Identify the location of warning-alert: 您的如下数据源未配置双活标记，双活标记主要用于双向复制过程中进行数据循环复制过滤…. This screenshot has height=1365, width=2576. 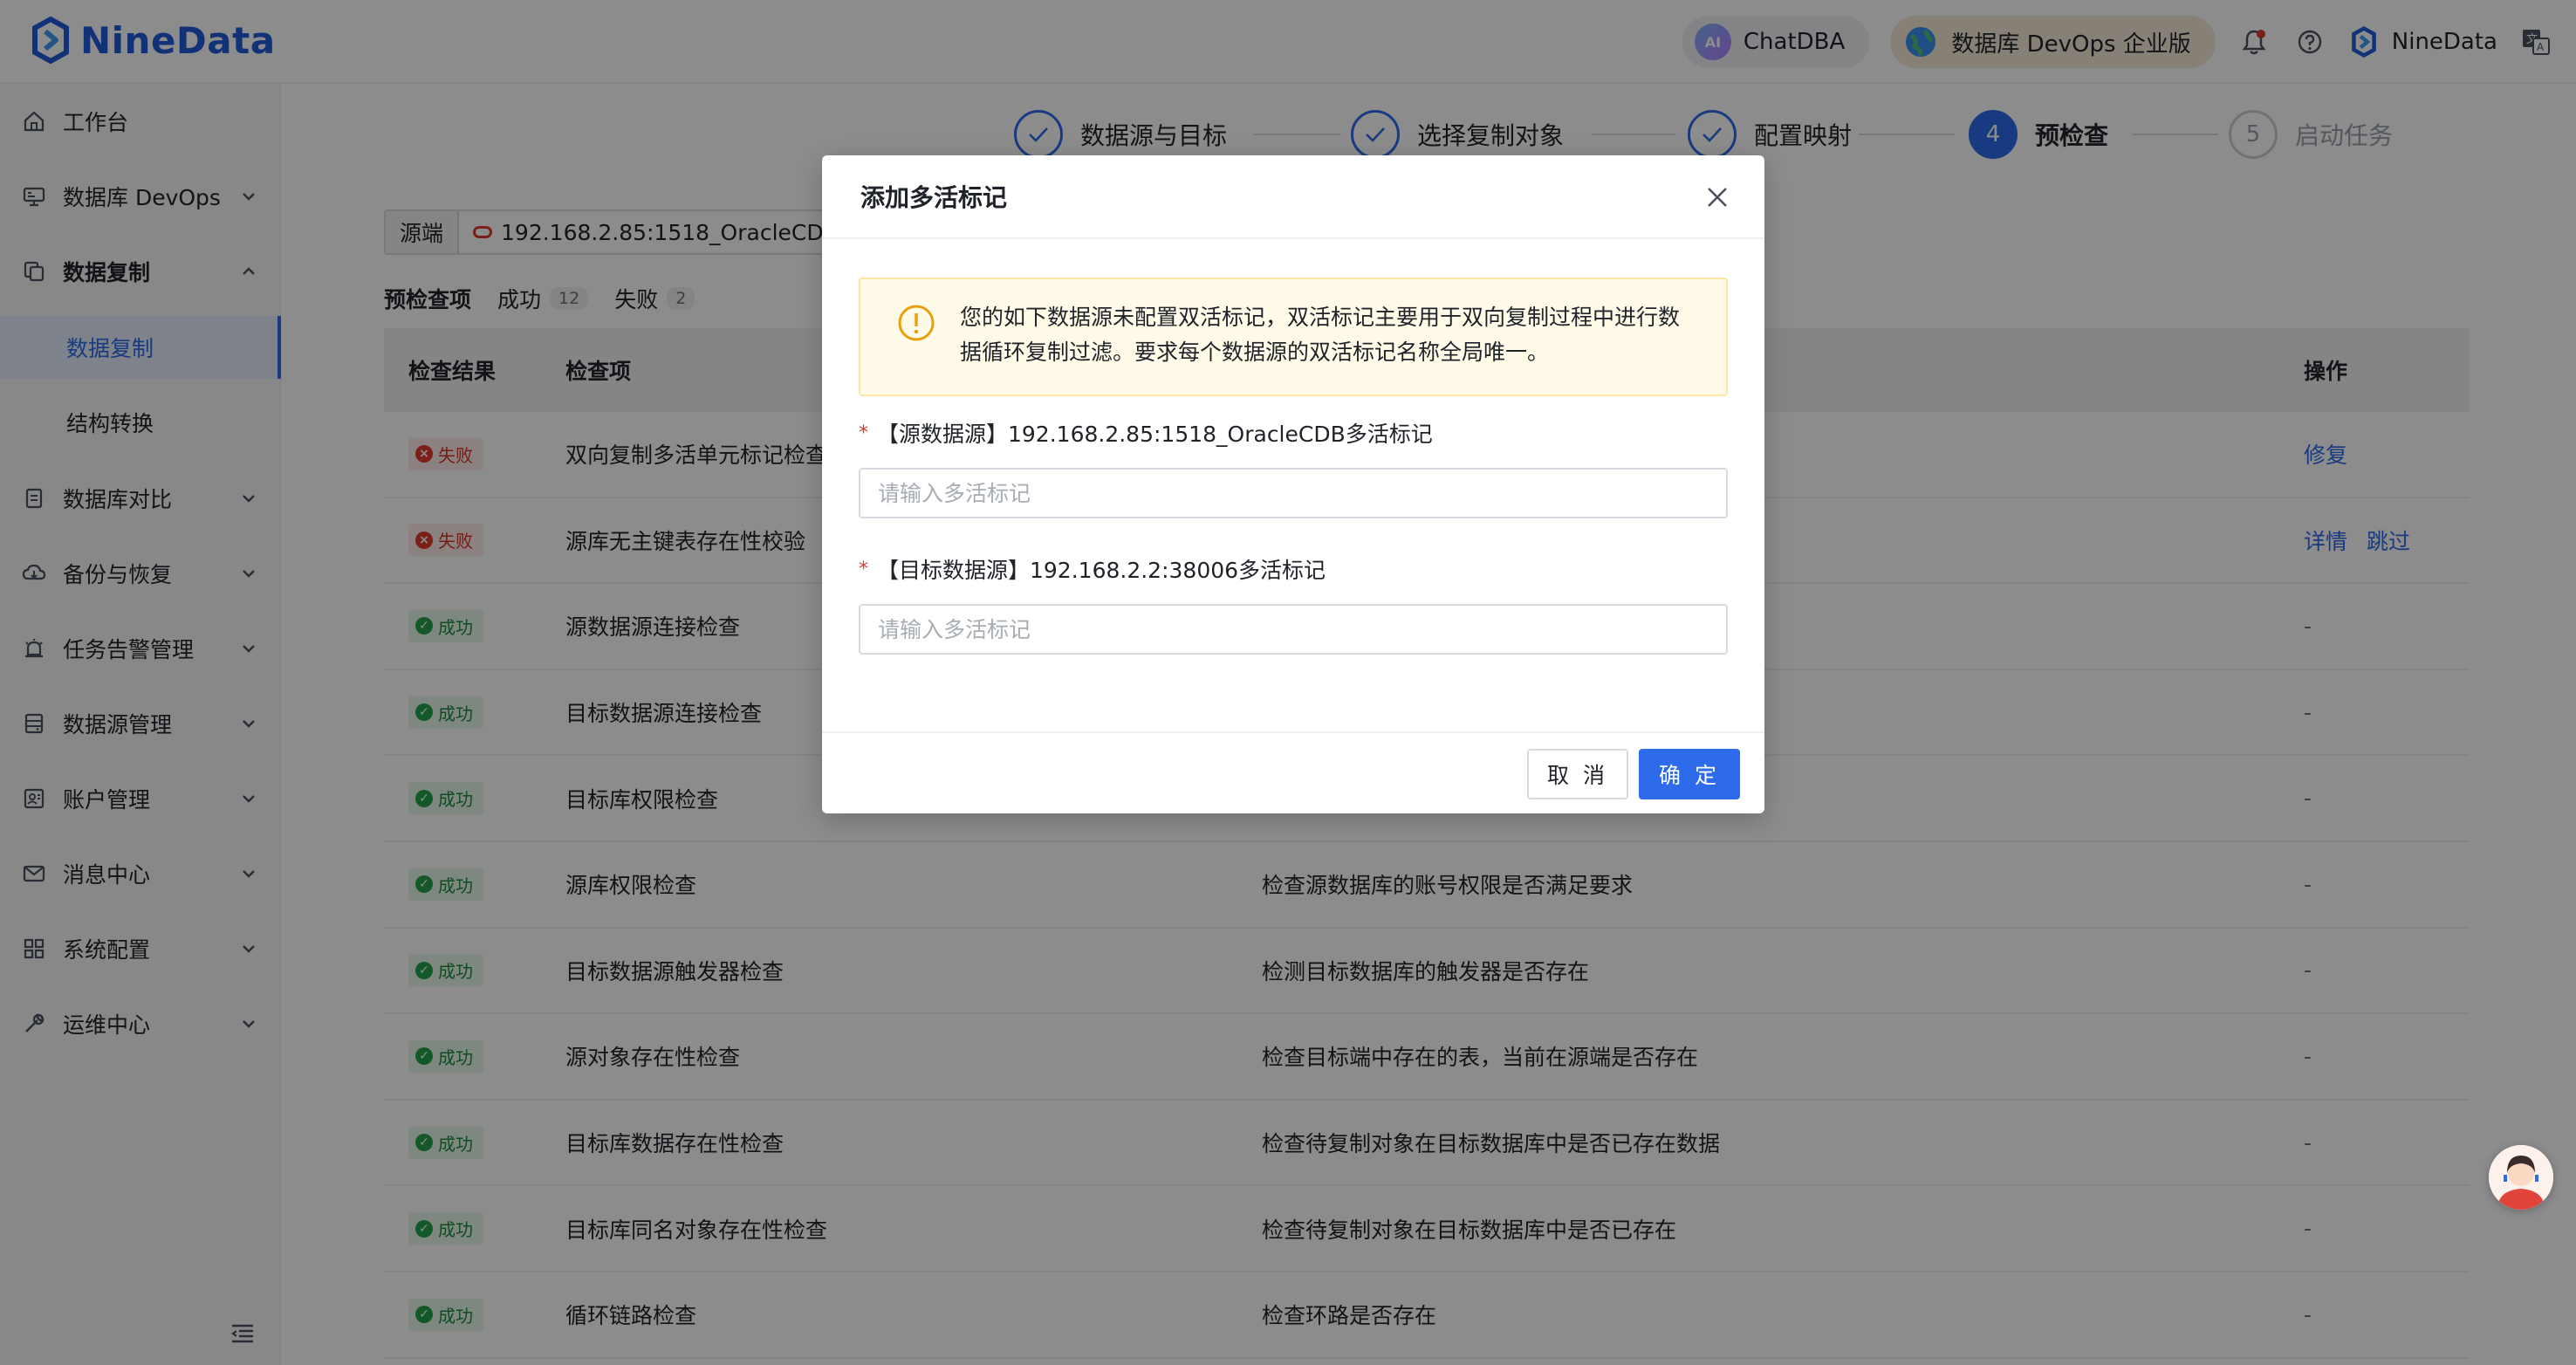
(1294, 337).